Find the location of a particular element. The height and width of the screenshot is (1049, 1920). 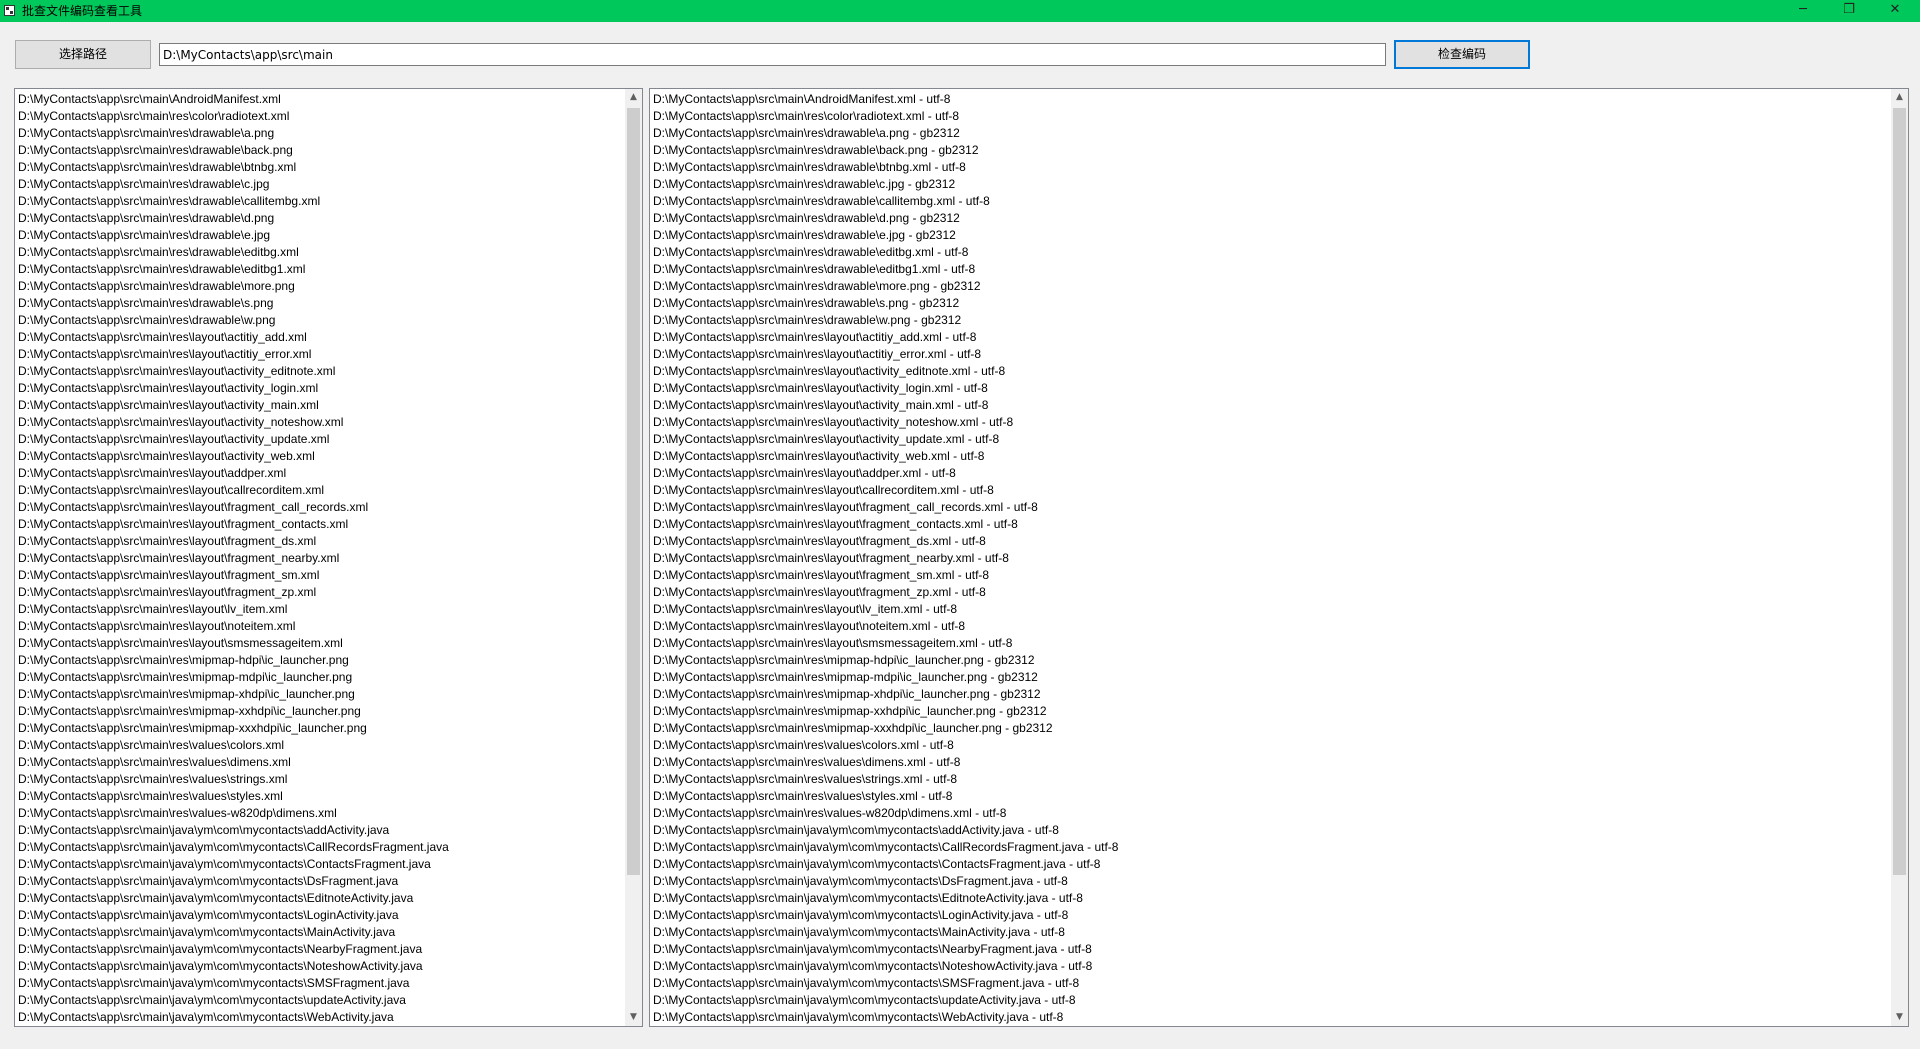

file-list-scrollbar: ▲ ▼ is located at coordinates (633, 557).